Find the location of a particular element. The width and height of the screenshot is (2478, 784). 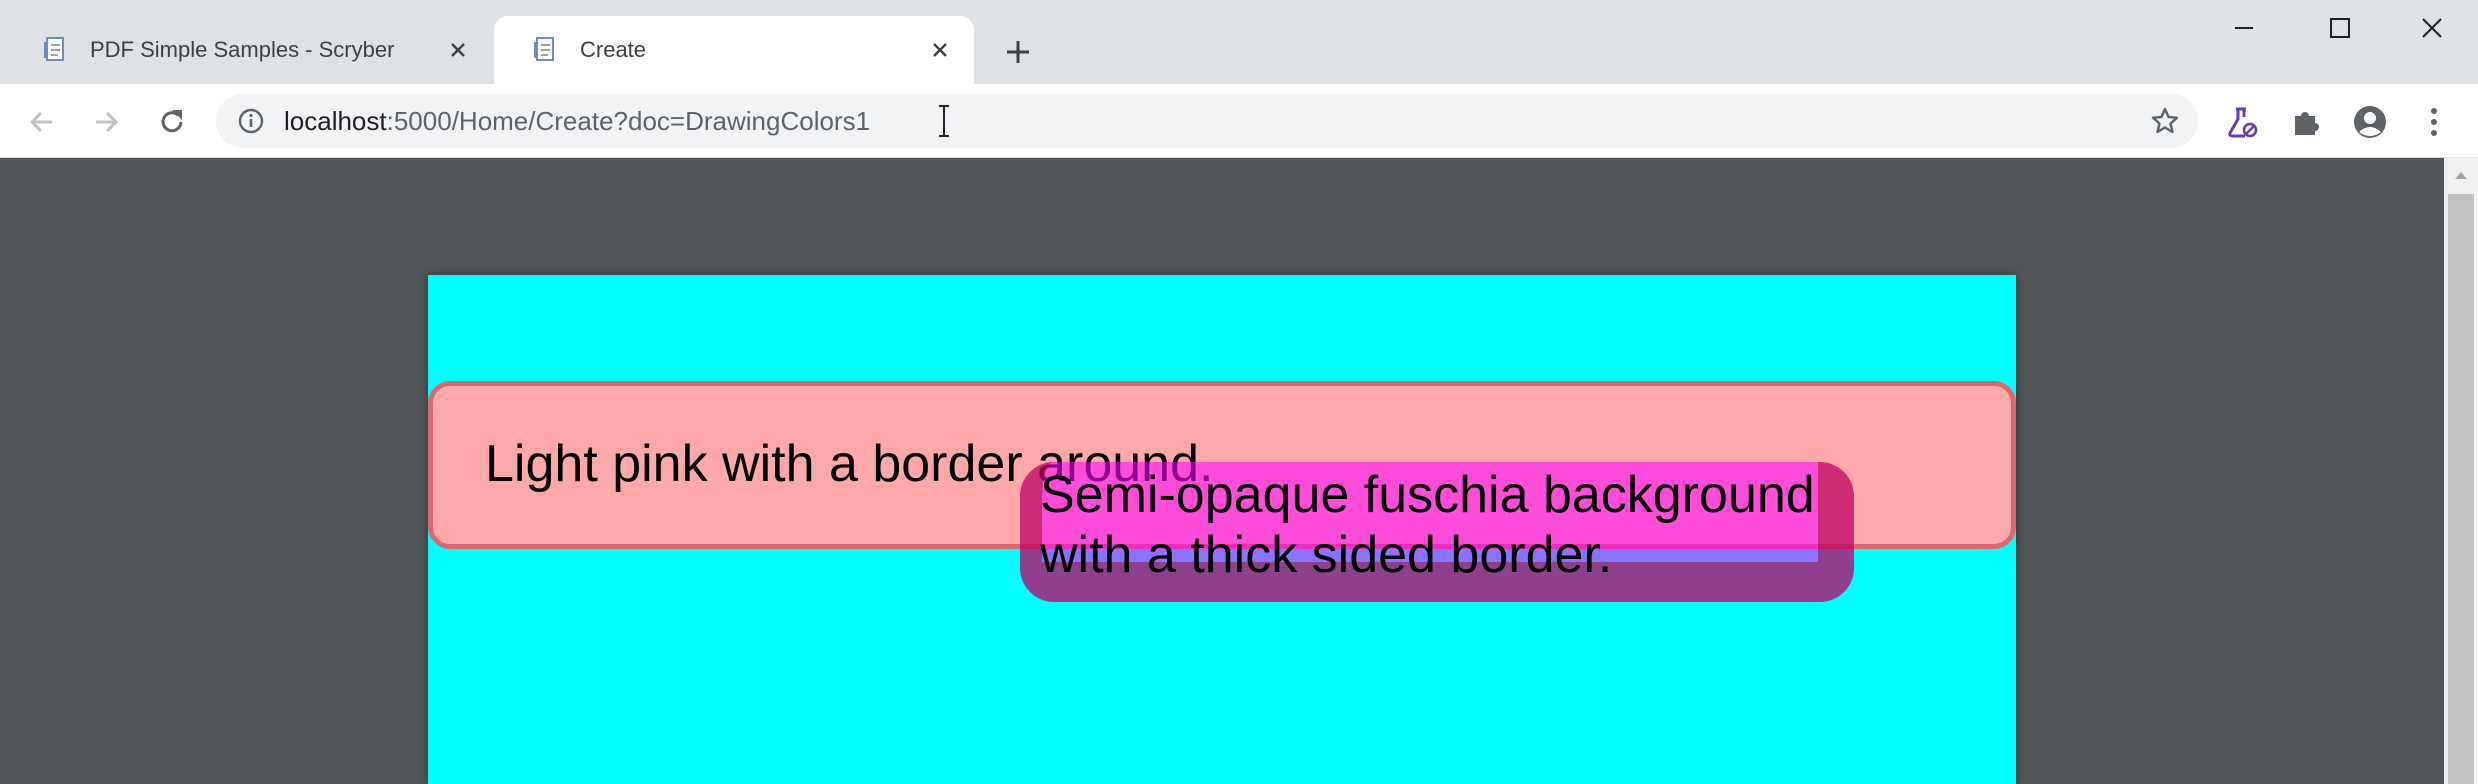

tab-strip: PDF Simple Samples - Scryber Create is located at coordinates (1239, 42).